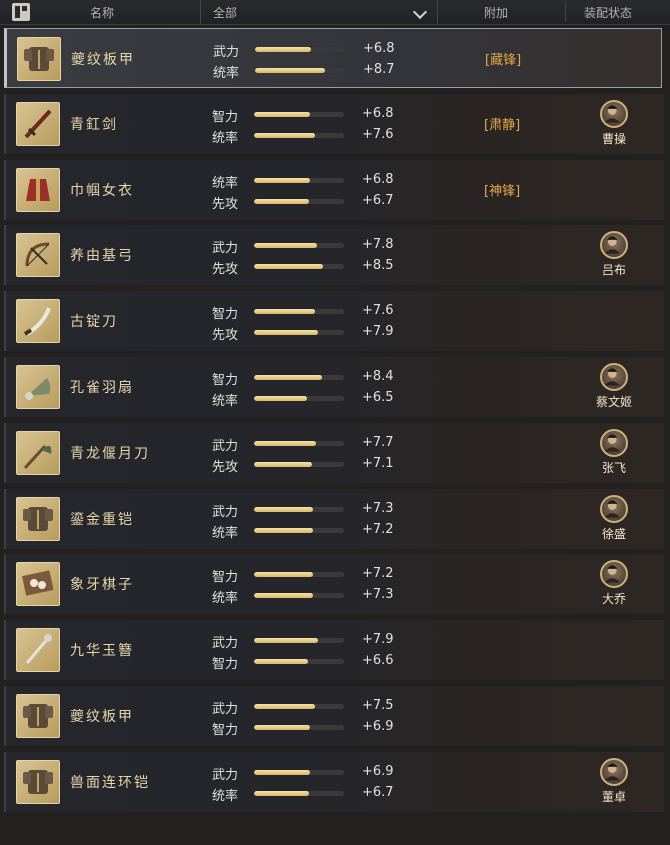  I want to click on item-row: 青龙偃月刀 武力 +7.7 先攻 +7.1 张飞, so click(334, 452).